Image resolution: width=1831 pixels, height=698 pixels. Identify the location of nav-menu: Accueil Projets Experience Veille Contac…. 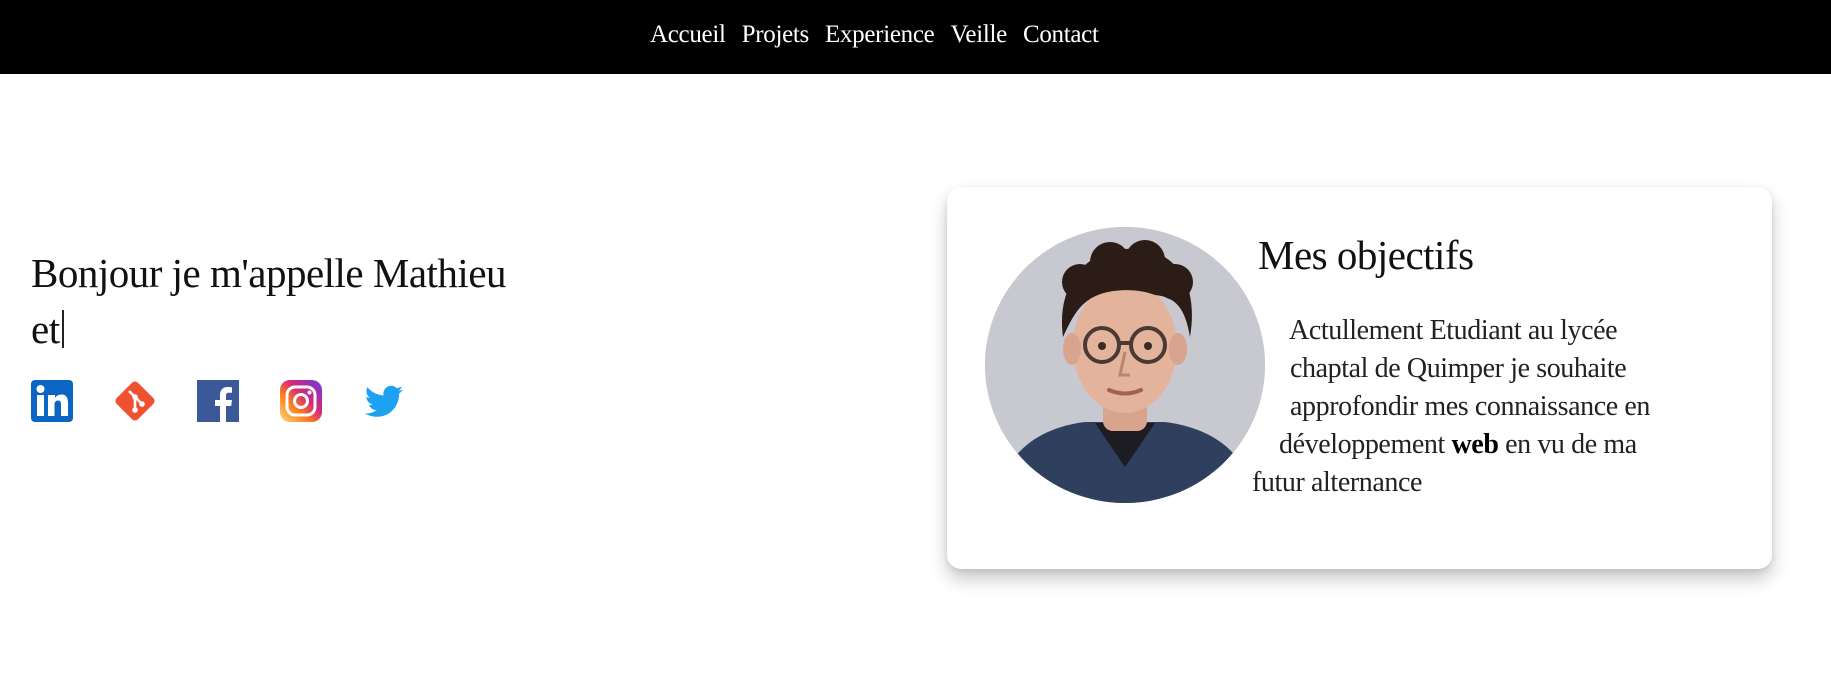
(874, 35).